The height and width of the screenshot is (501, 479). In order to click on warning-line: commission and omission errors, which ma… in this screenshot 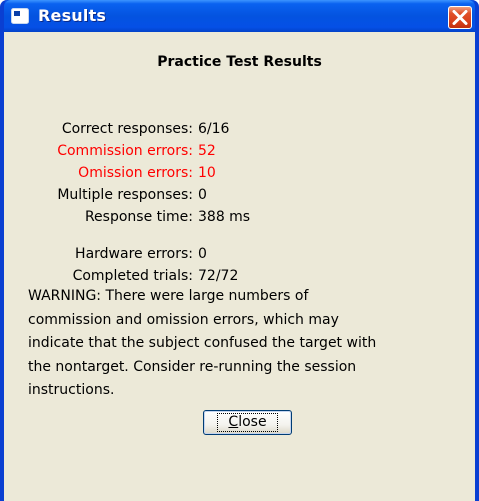, I will do `click(183, 319)`.